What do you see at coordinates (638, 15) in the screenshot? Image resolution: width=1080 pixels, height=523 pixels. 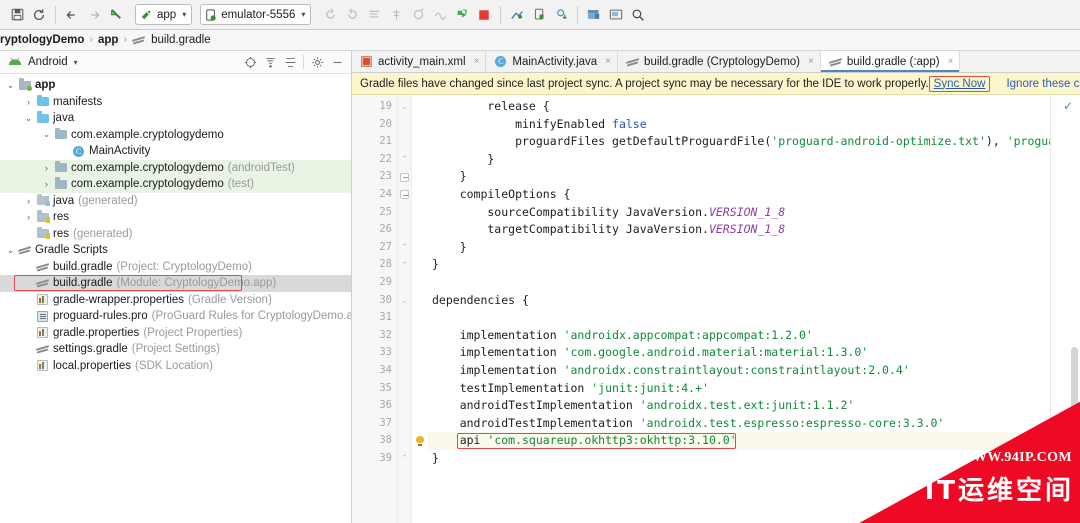 I see `search-everywhere-icon` at bounding box center [638, 15].